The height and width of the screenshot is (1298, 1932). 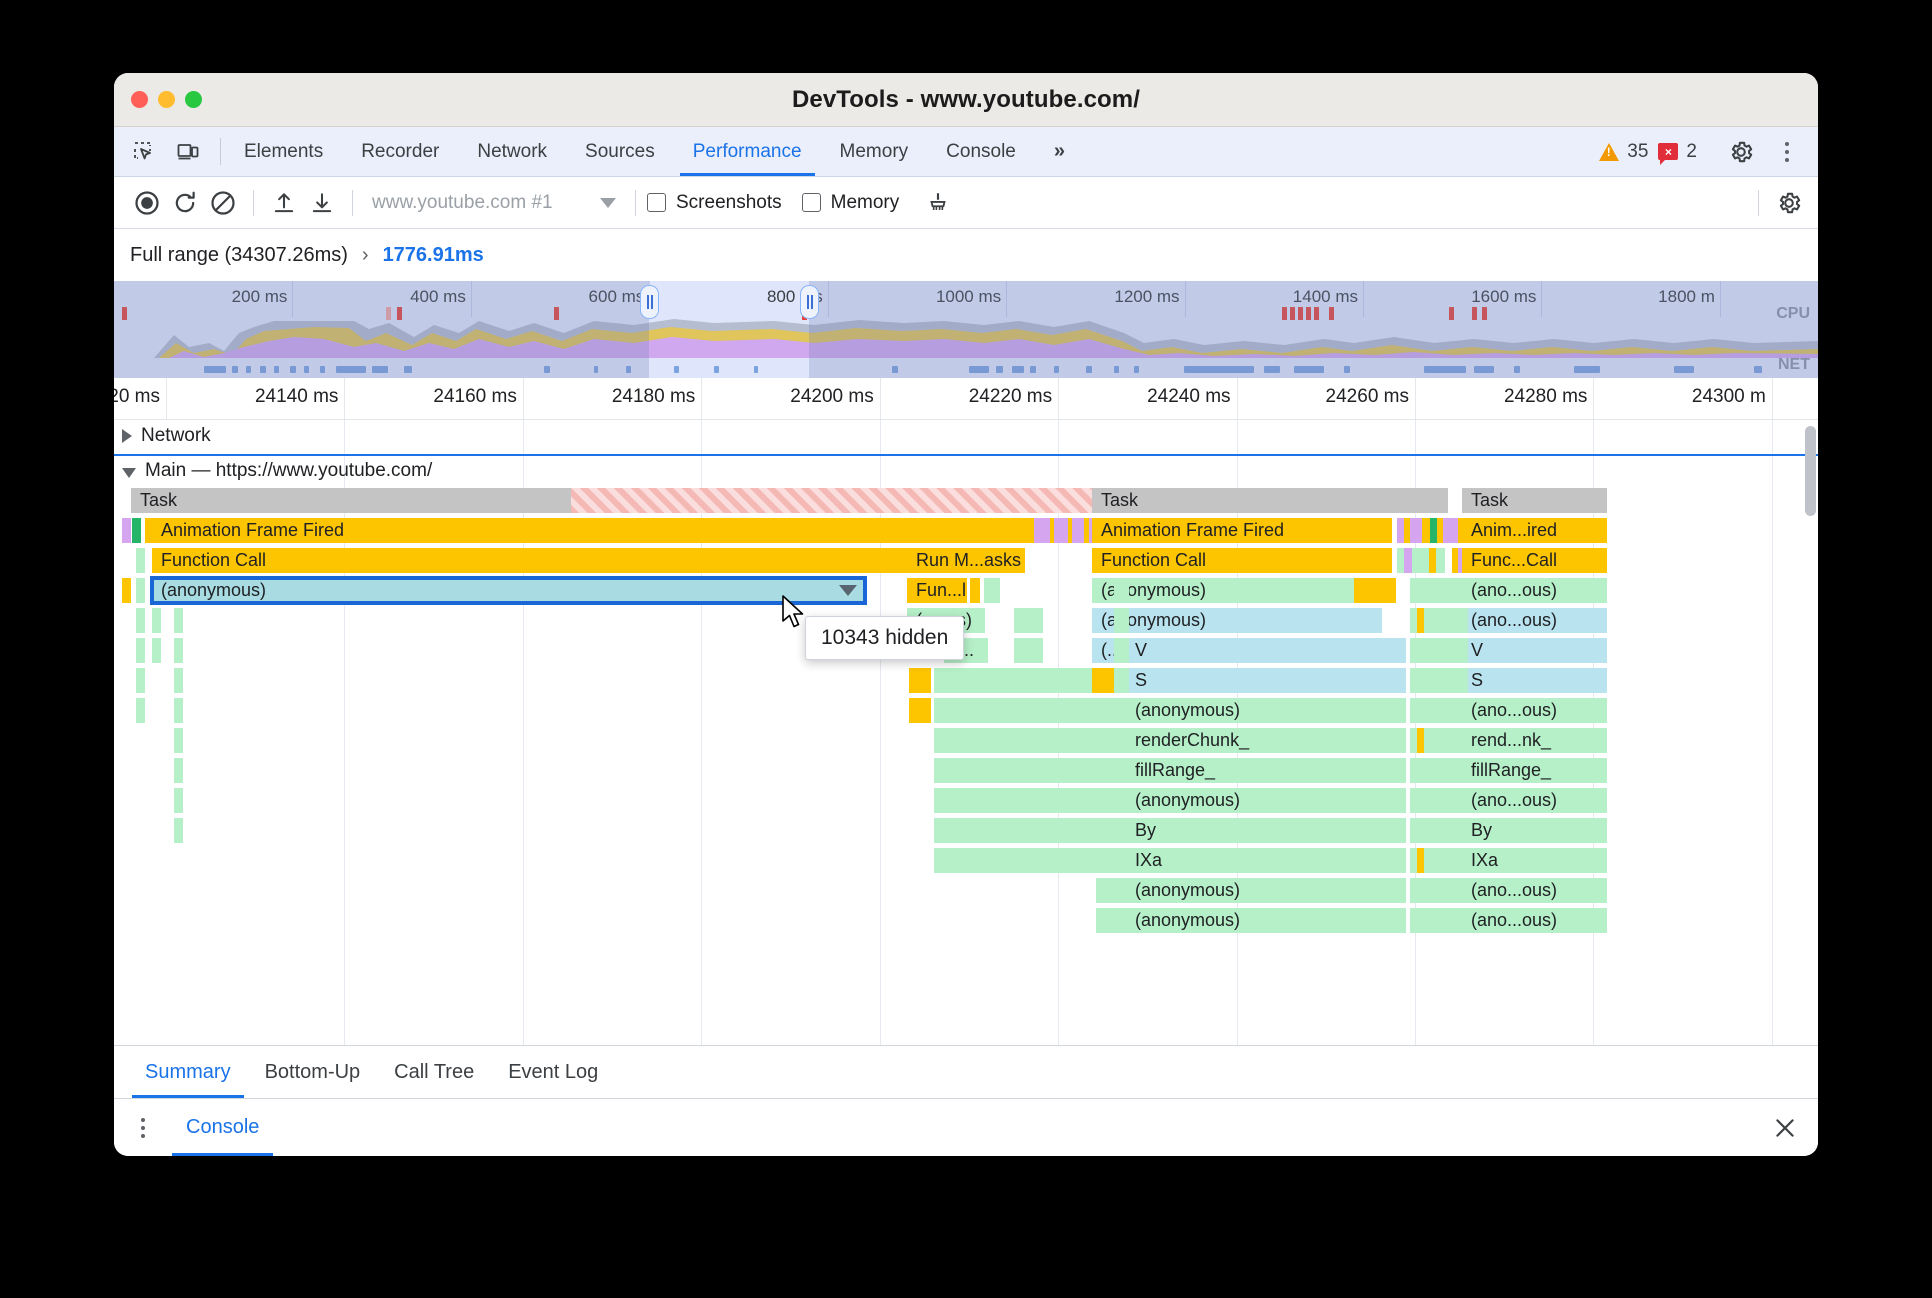 What do you see at coordinates (966, 436) in the screenshot?
I see `track-network: Network` at bounding box center [966, 436].